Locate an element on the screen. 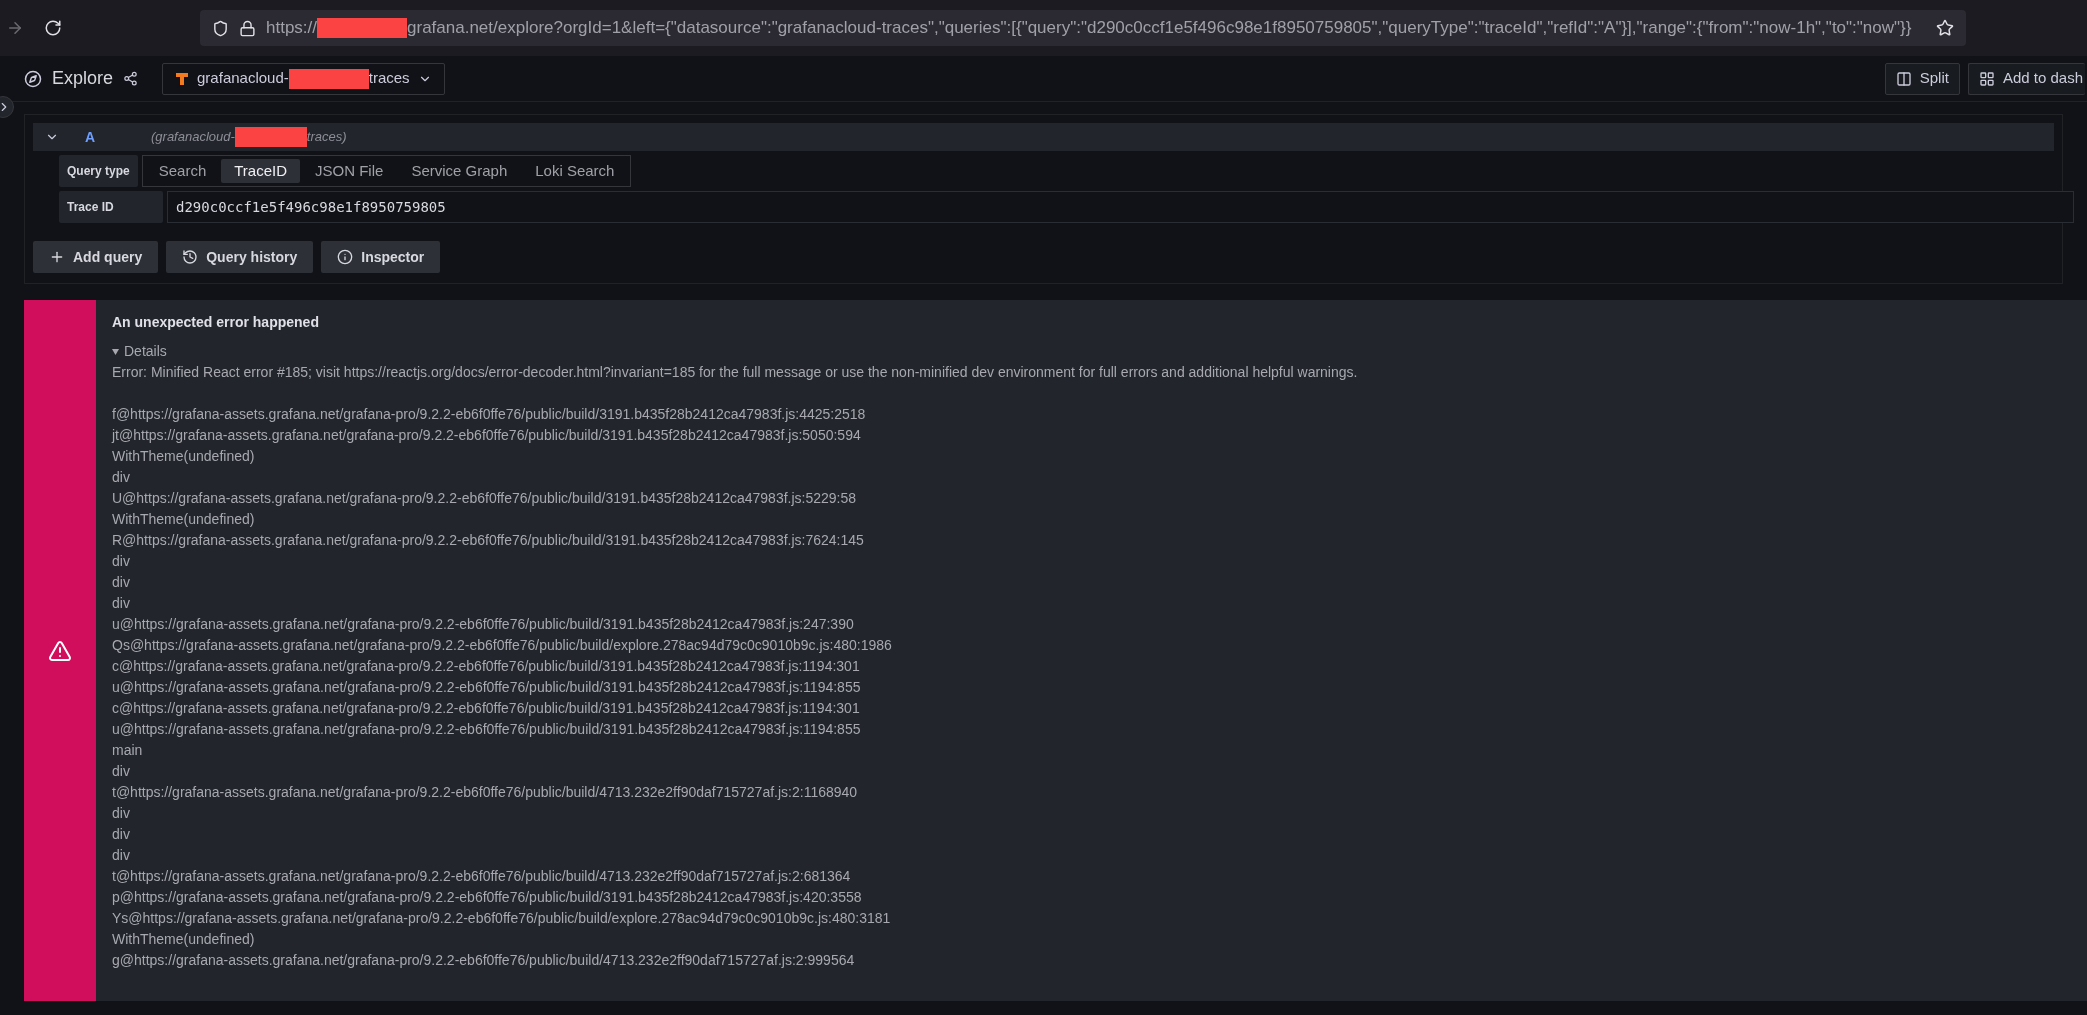 The height and width of the screenshot is (1015, 2087). caret-down-icon is located at coordinates (115, 351).